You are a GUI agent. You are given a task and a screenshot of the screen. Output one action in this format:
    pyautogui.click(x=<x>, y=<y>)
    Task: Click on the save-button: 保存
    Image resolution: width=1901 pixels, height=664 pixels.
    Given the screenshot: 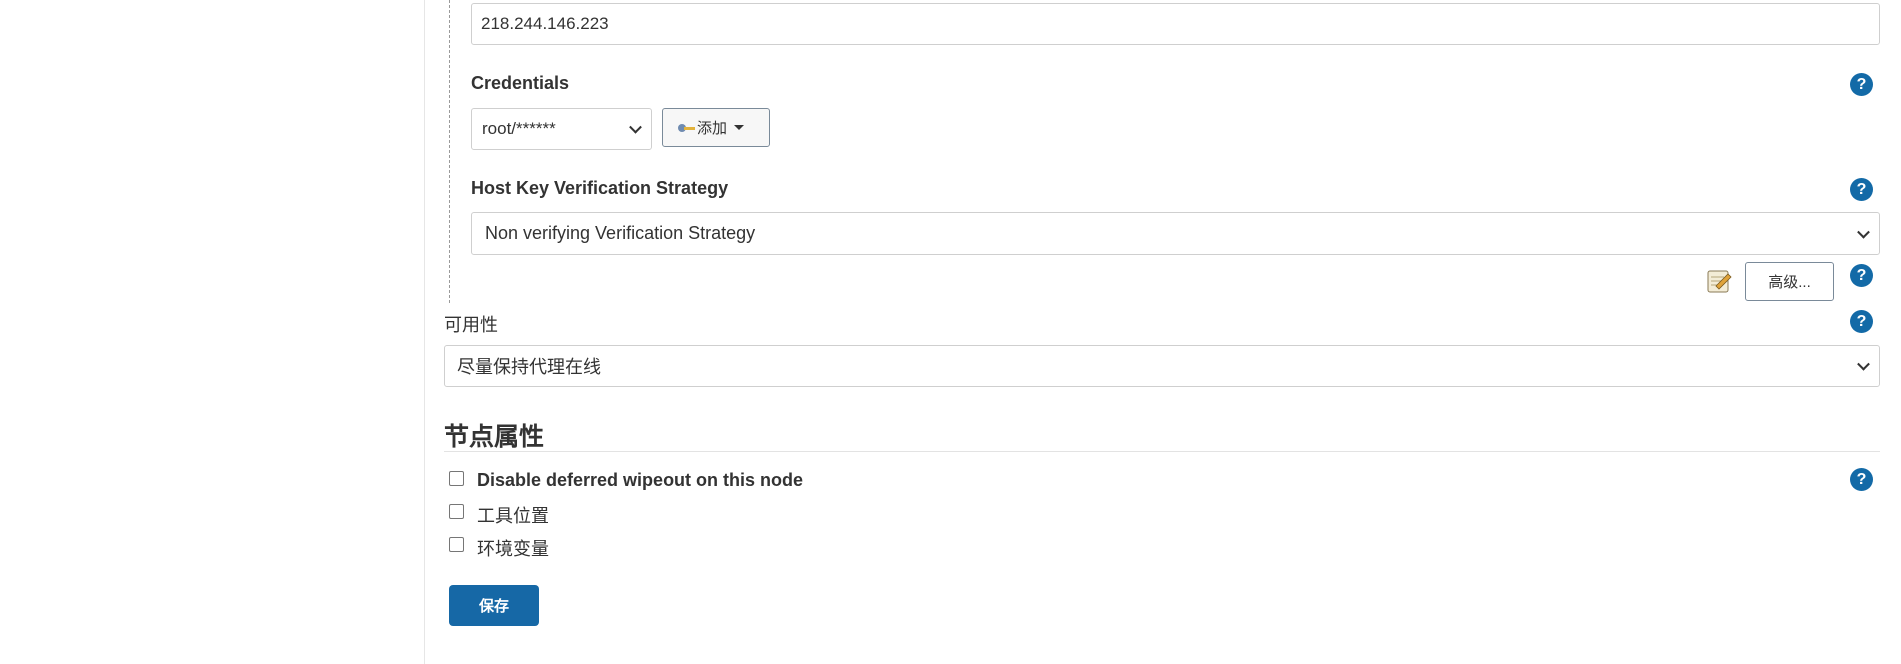 What is the action you would take?
    pyautogui.click(x=494, y=605)
    